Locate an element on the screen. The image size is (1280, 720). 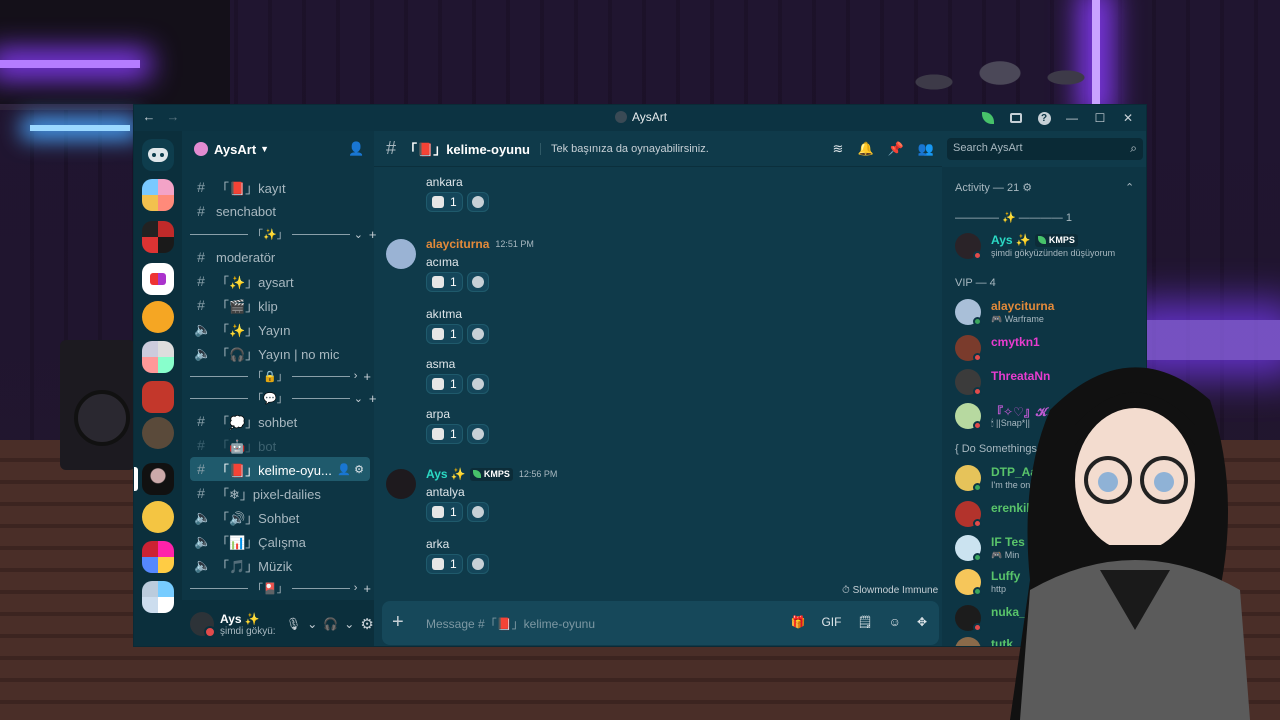
text-channel: # moderatör is located at coordinates (280, 257).